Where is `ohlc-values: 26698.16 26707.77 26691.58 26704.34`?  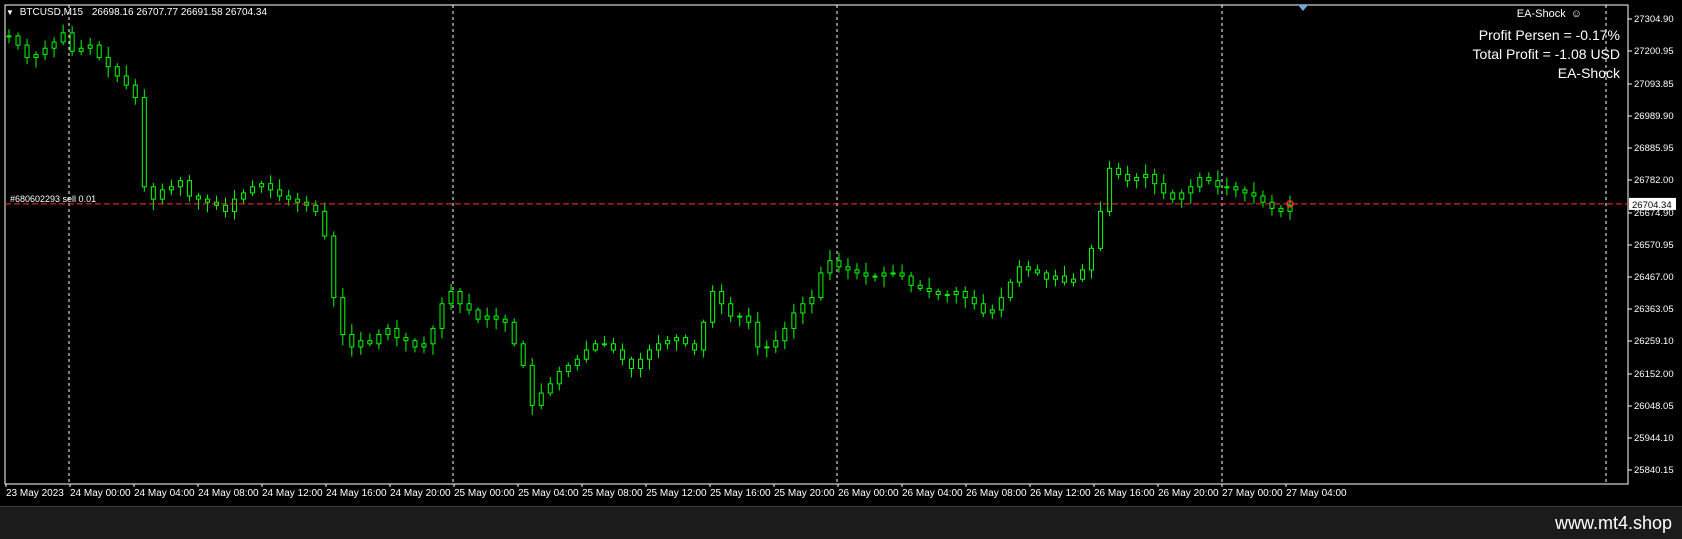 ohlc-values: 26698.16 26707.77 26691.58 26704.34 is located at coordinates (179, 12).